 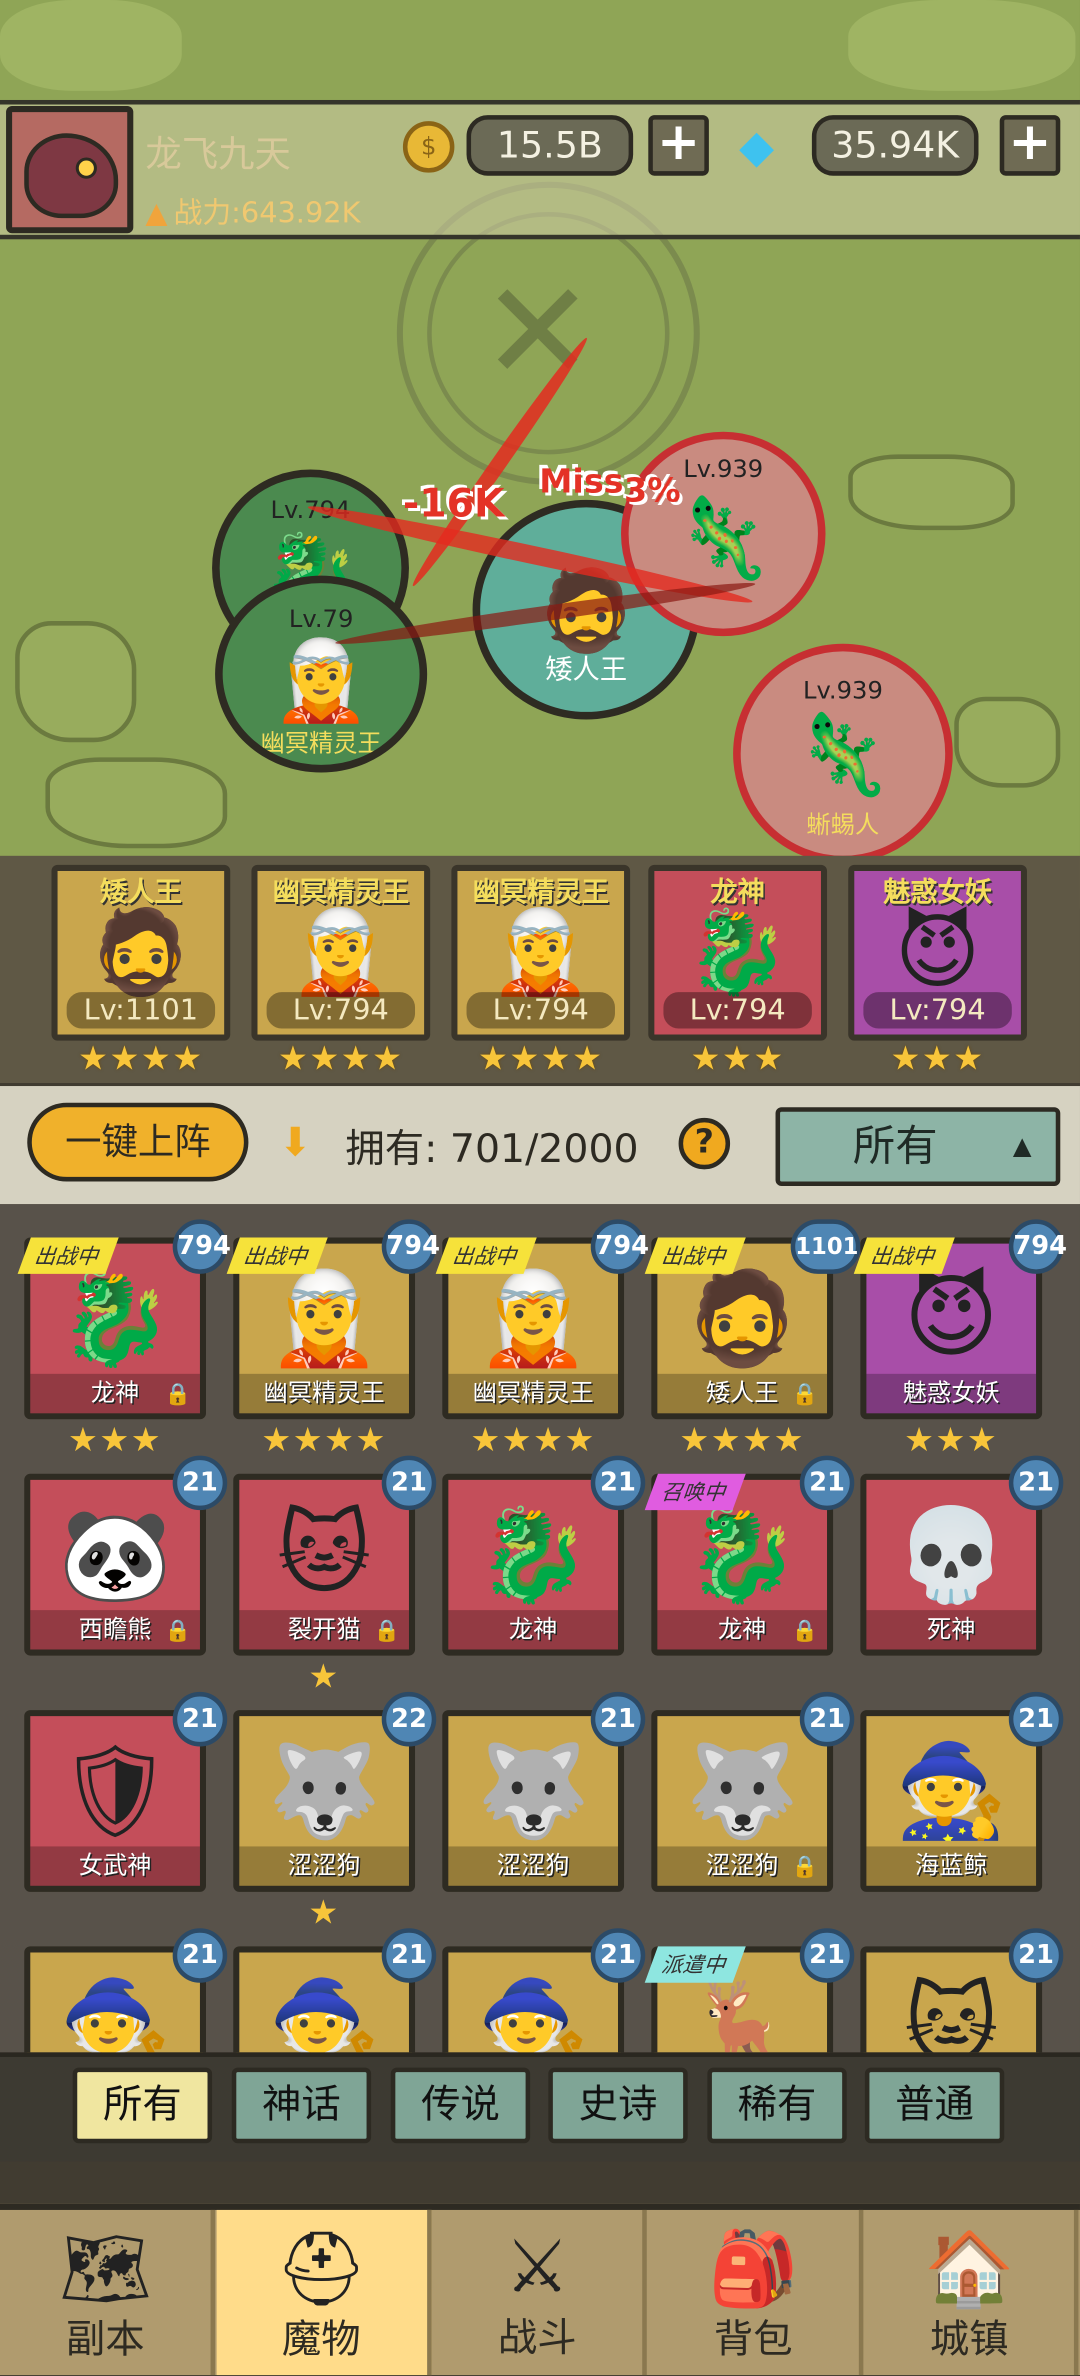 What do you see at coordinates (218, 154) in the screenshot?
I see `player-name: 龙飞九天` at bounding box center [218, 154].